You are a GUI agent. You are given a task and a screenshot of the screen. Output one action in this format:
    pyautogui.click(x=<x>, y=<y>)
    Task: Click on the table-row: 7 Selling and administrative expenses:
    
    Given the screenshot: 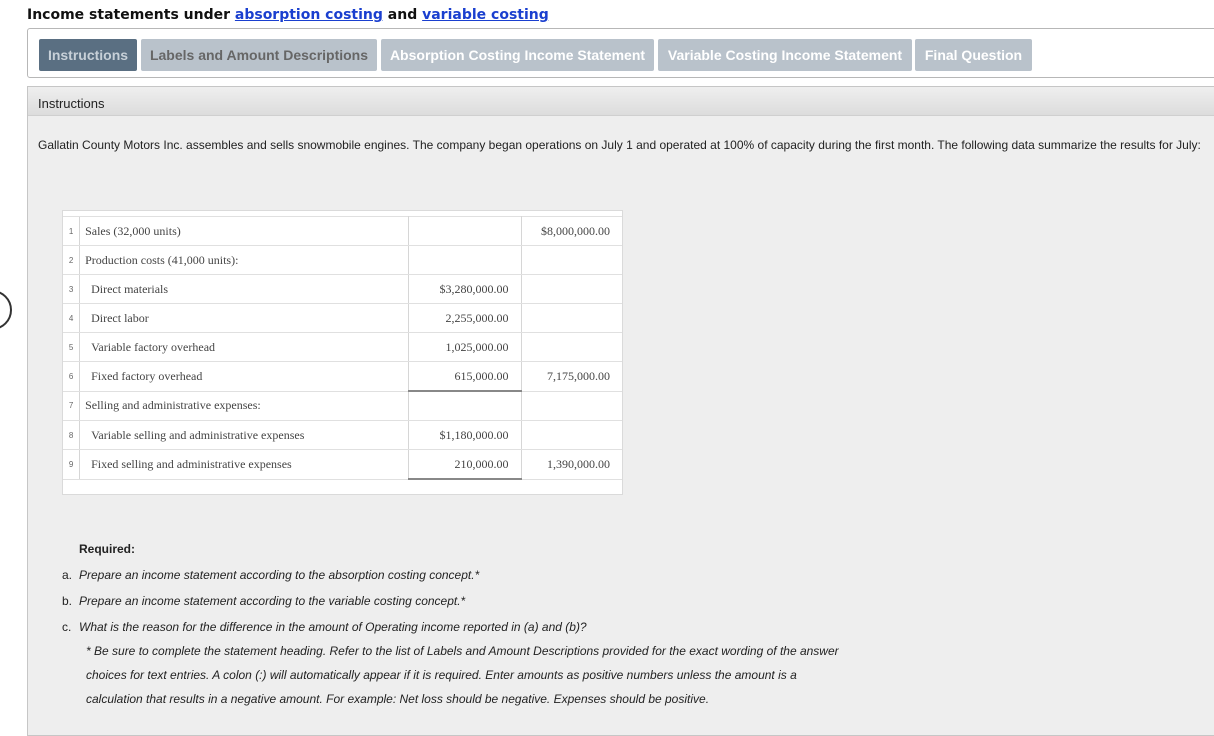 What is the action you would take?
    pyautogui.click(x=342, y=405)
    